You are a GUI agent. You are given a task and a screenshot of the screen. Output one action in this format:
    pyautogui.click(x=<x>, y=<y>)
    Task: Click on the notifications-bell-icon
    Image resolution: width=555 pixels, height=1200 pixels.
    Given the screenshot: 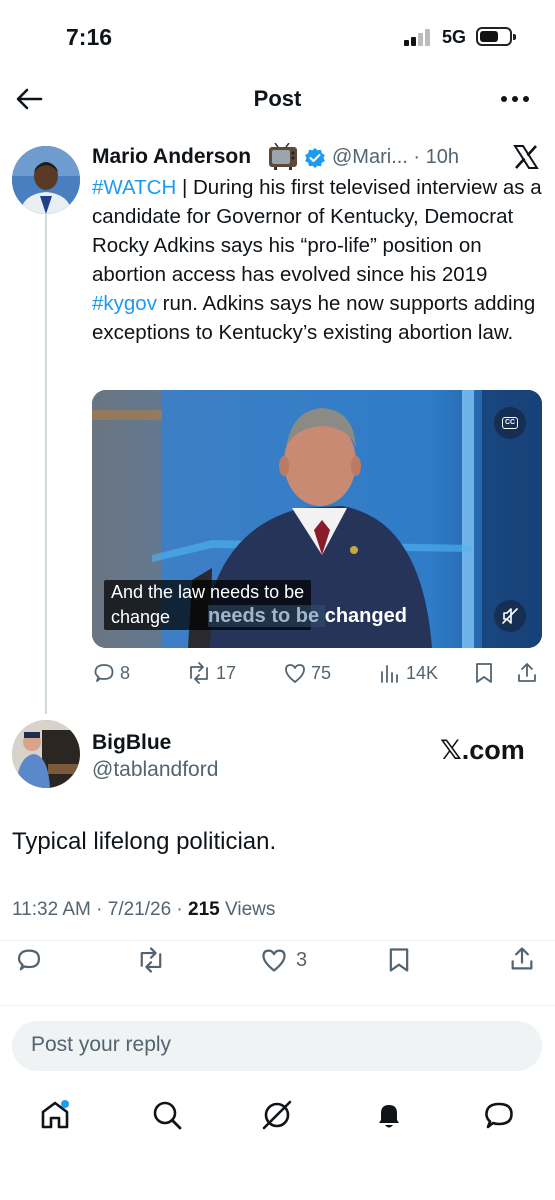 What is the action you would take?
    pyautogui.click(x=389, y=1115)
    